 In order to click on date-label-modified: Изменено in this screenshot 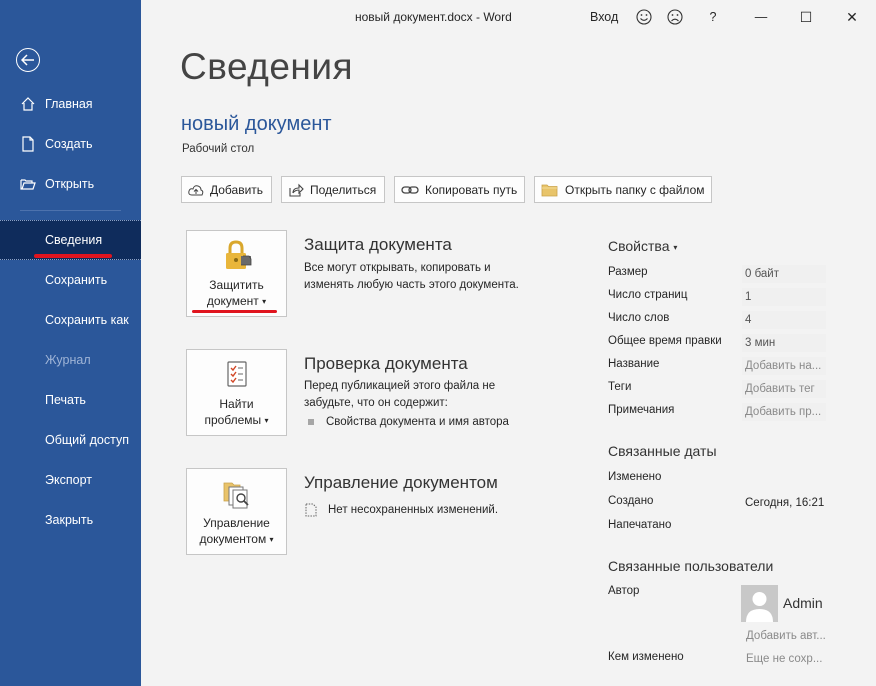, I will do `click(635, 477)`.